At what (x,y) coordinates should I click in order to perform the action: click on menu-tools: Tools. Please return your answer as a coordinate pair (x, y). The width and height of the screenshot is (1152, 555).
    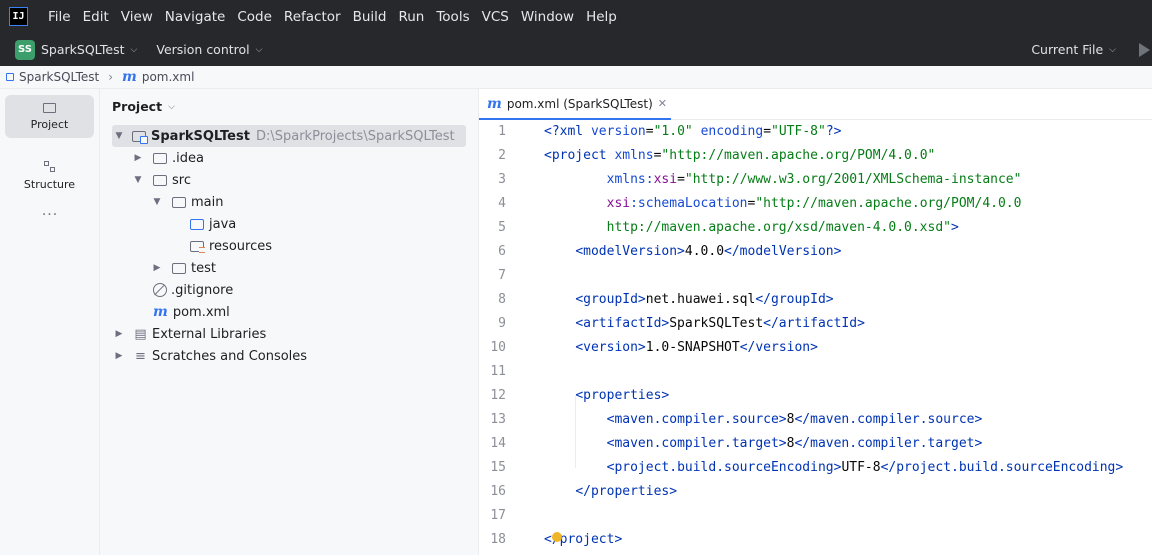
    Looking at the image, I should click on (452, 17).